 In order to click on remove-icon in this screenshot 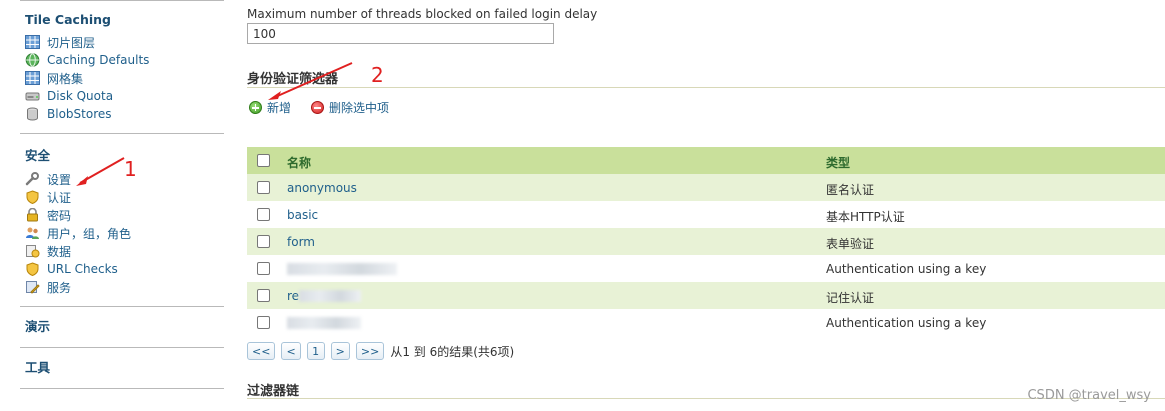, I will do `click(318, 107)`.